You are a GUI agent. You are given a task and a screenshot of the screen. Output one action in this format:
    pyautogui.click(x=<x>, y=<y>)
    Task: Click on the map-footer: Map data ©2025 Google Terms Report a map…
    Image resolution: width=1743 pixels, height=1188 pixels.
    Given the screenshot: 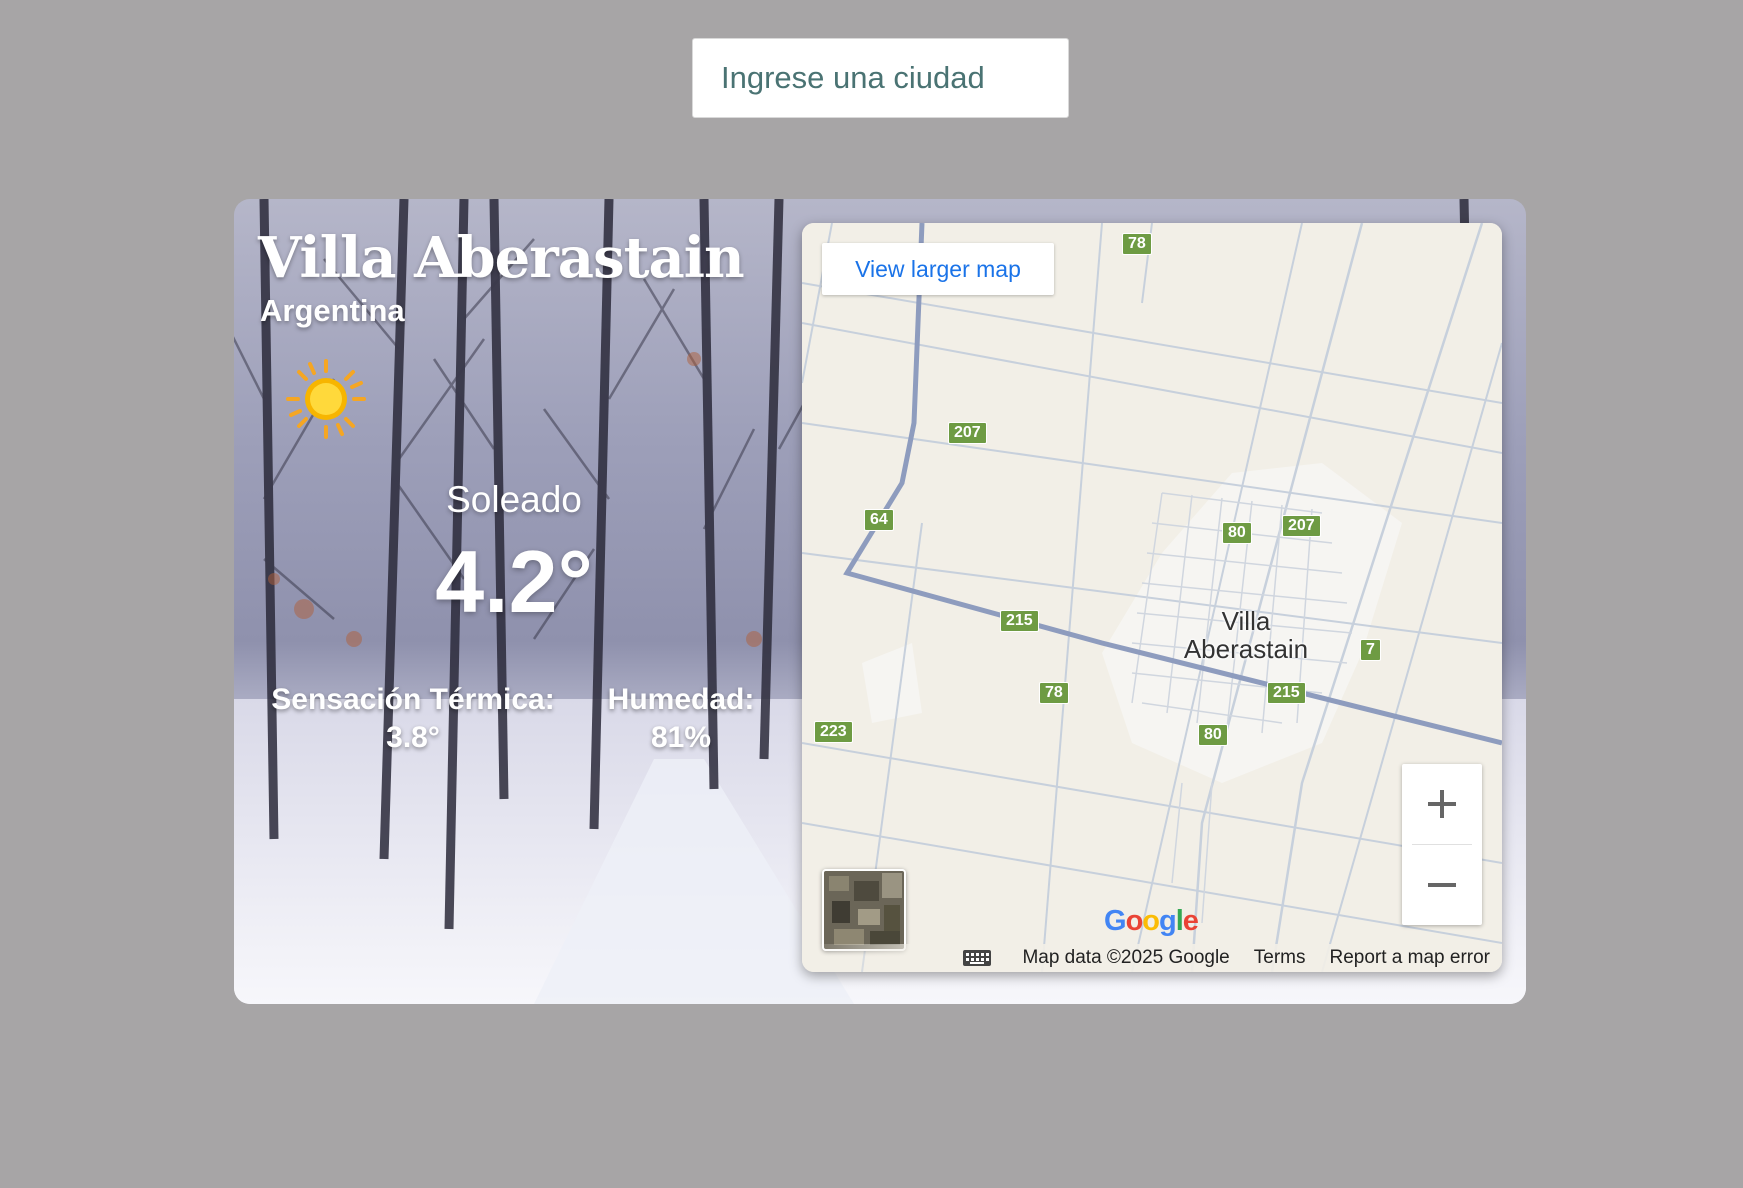 What is the action you would take?
    pyautogui.click(x=1152, y=958)
    